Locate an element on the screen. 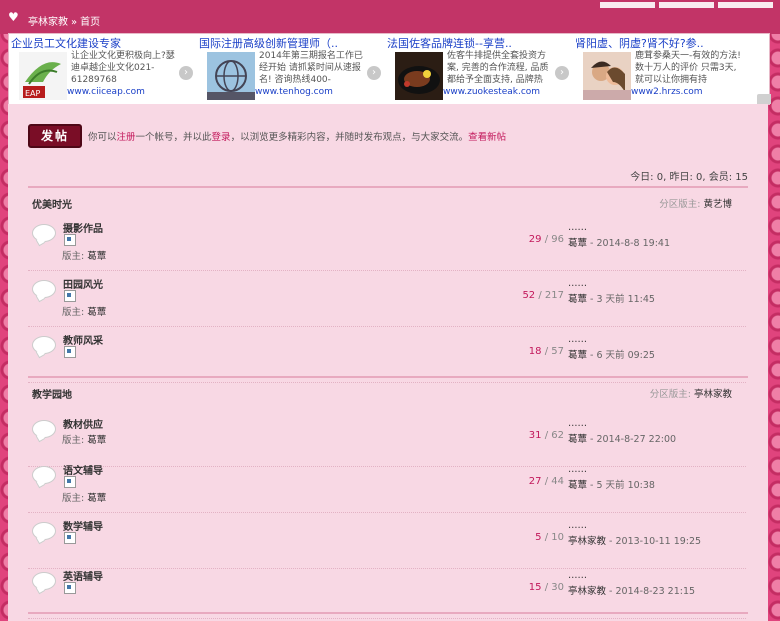  section-title: 优美时光 is located at coordinates (52, 203).